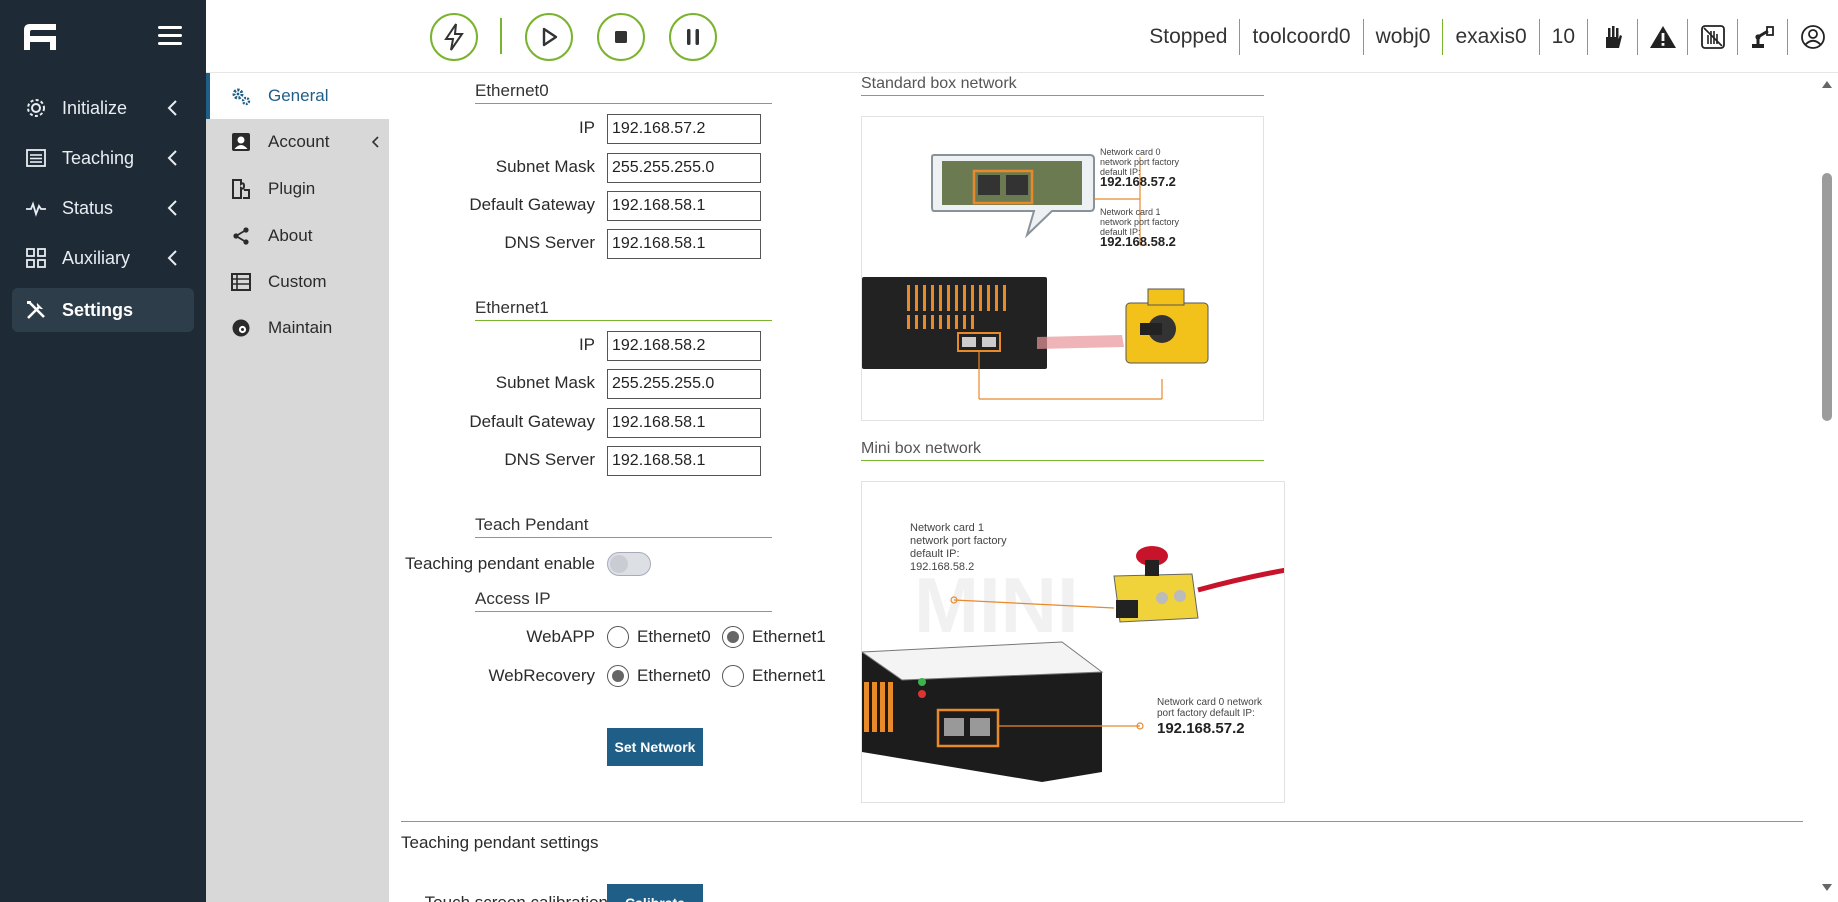 The width and height of the screenshot is (1838, 902). What do you see at coordinates (1138, 241) in the screenshot?
I see `standard-card1-ip: 192.168.58.2` at bounding box center [1138, 241].